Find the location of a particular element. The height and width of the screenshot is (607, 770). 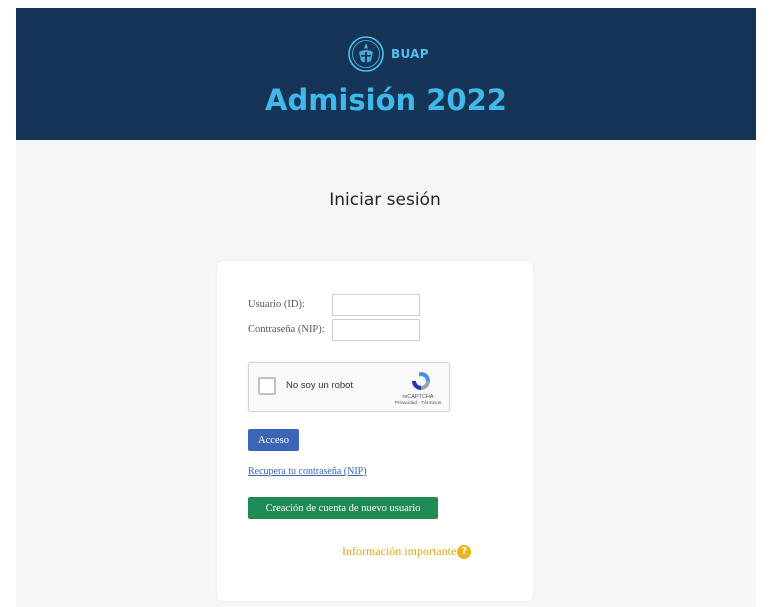

user-id-input is located at coordinates (376, 305).